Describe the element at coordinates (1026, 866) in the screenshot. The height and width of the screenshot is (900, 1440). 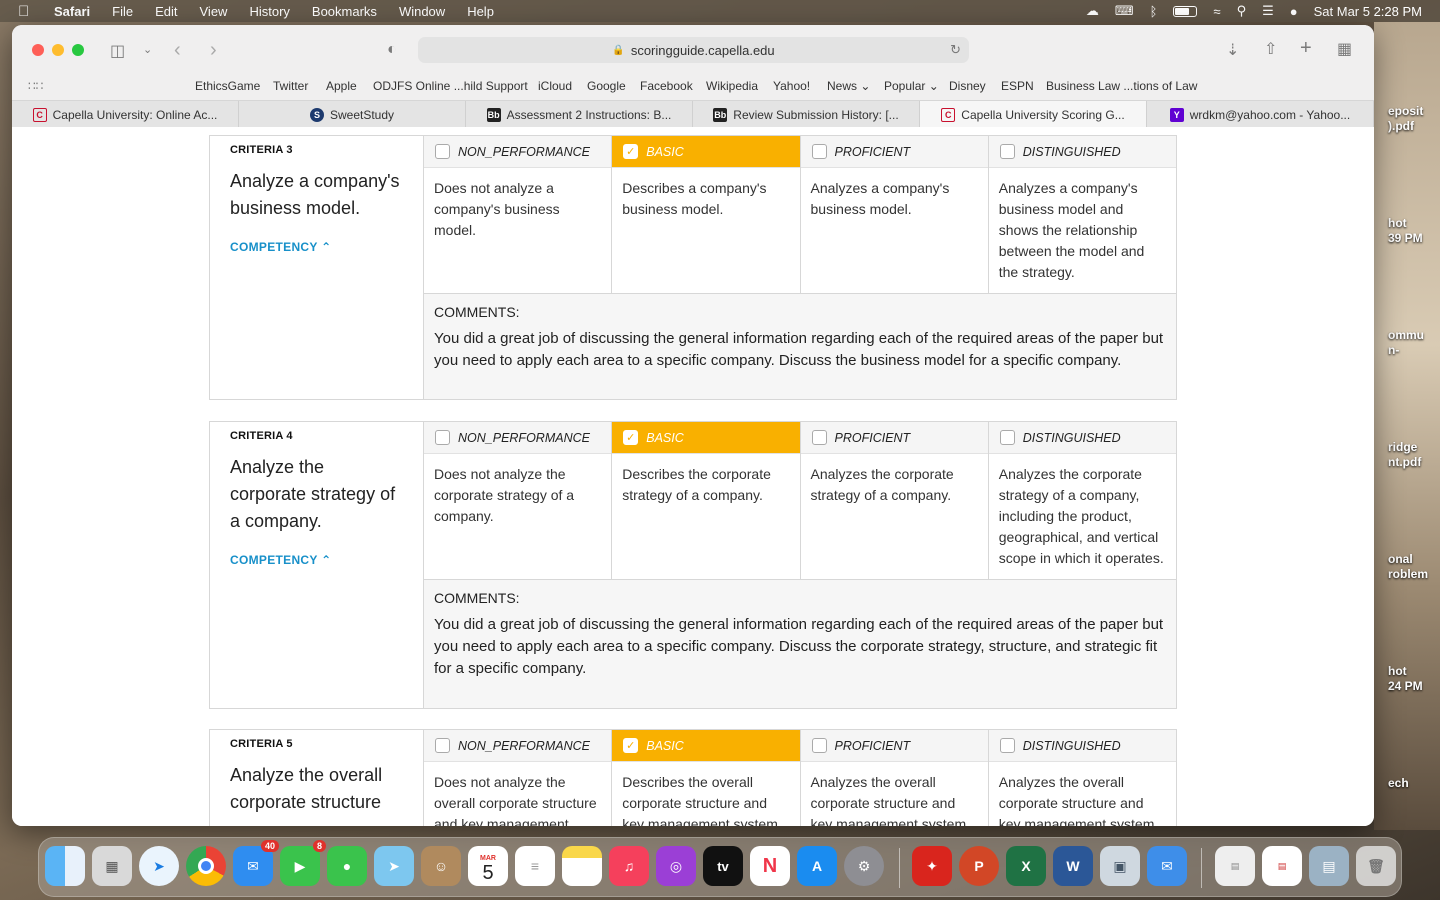
I see `excel-icon: X` at that location.